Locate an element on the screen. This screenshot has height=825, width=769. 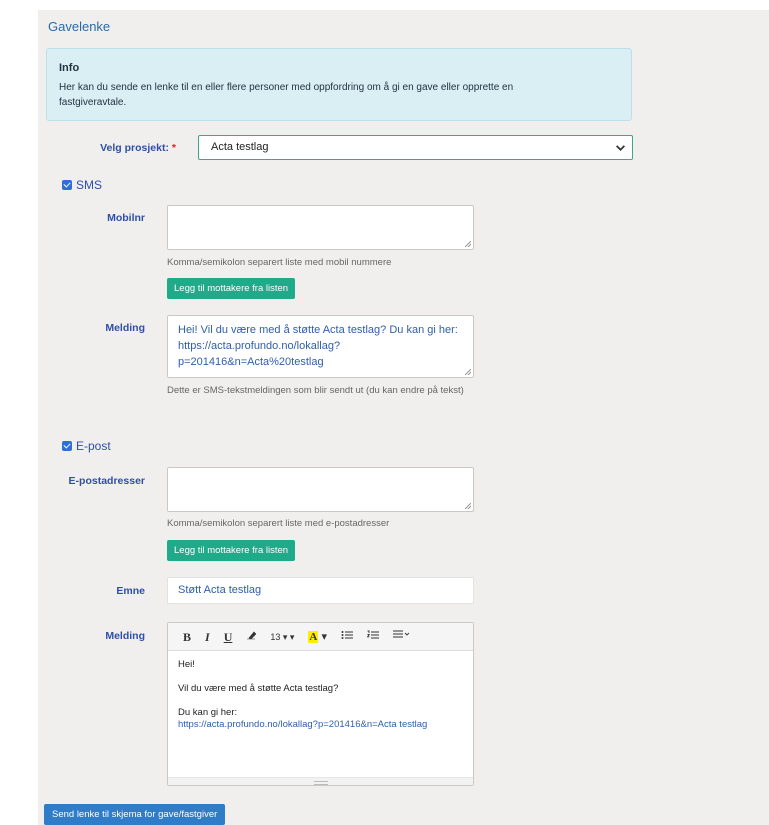
editor-line-1: Vil du være med å støtte Acta testlag? is located at coordinates (258, 688).